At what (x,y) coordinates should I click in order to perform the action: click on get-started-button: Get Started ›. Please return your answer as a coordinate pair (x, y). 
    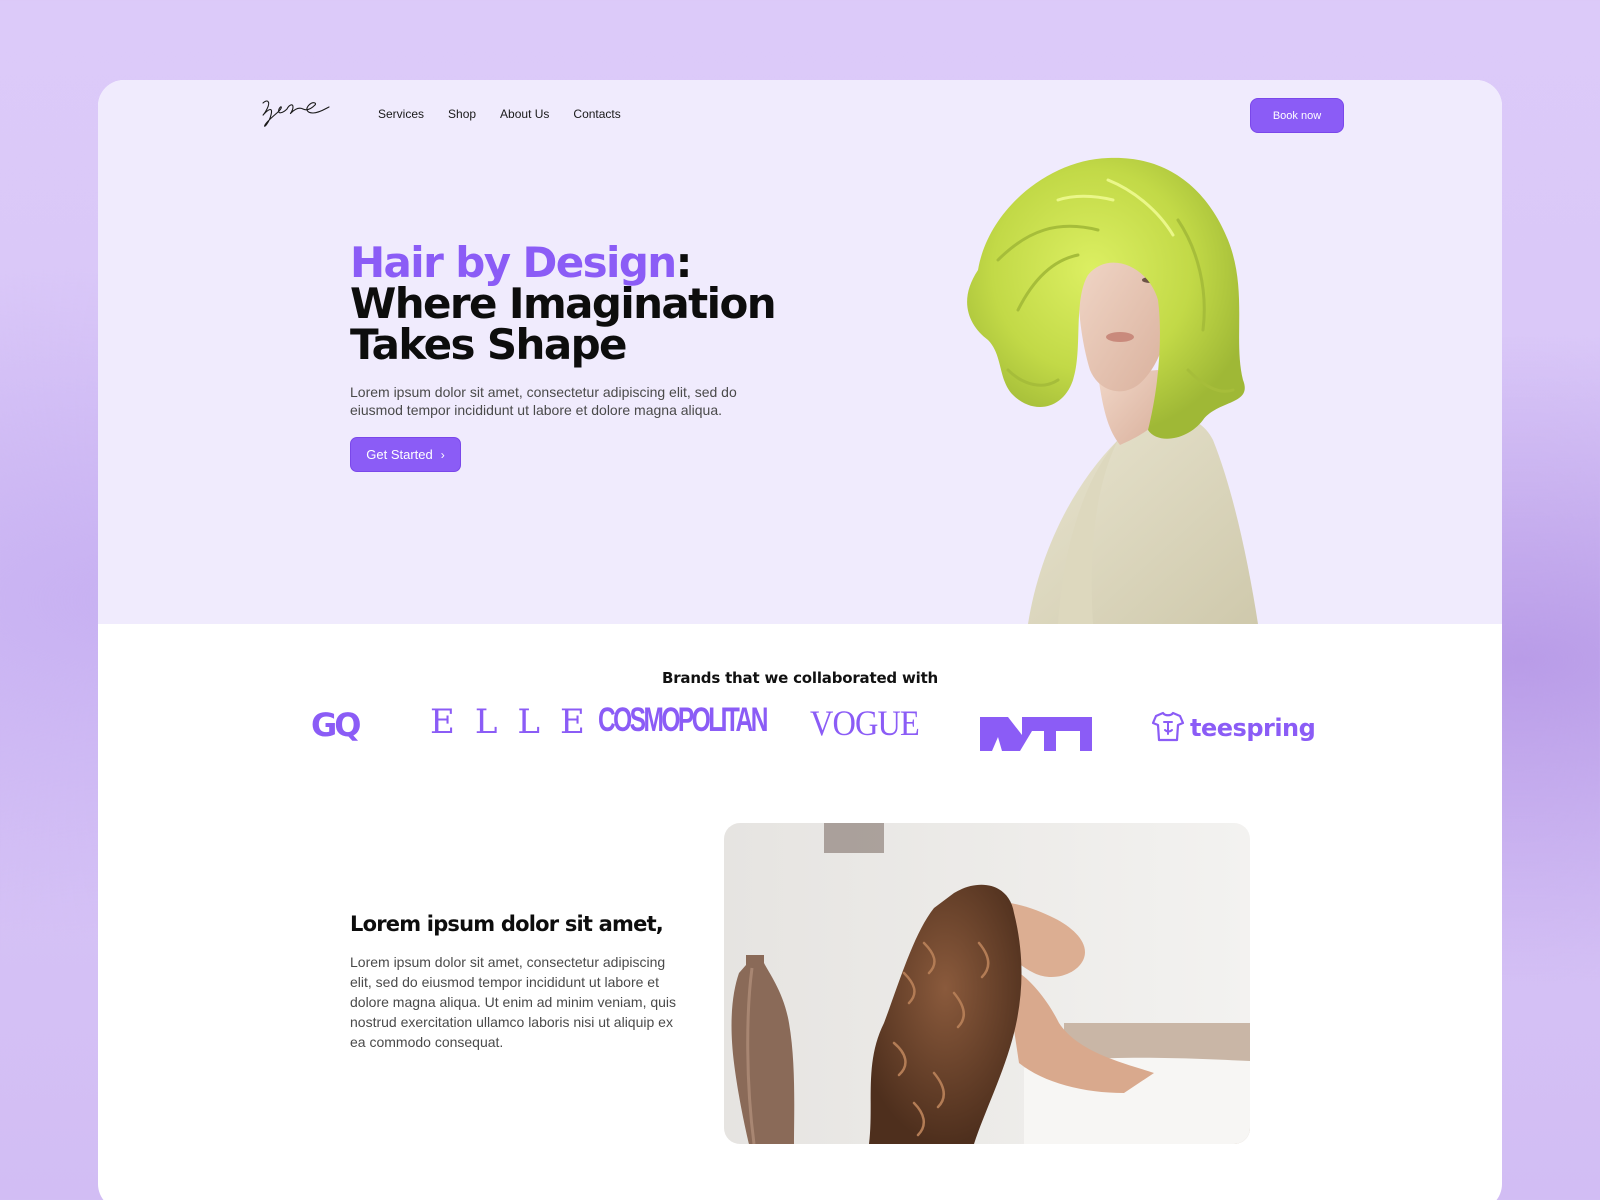
    Looking at the image, I should click on (405, 454).